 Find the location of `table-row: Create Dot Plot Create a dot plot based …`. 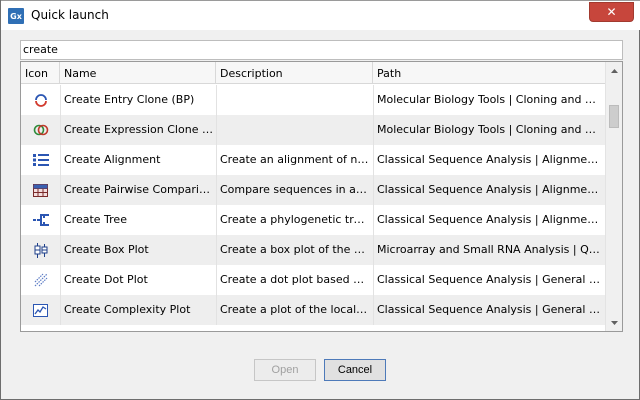

table-row: Create Dot Plot Create a dot plot based … is located at coordinates (313, 280).